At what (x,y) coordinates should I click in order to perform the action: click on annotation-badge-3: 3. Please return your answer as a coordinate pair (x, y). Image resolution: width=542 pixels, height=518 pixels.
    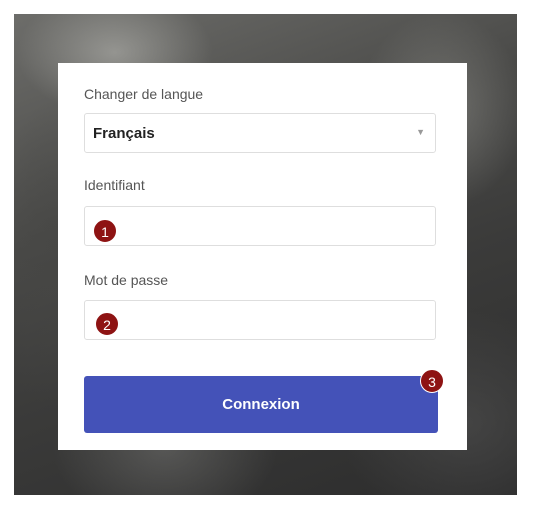
    Looking at the image, I should click on (432, 381).